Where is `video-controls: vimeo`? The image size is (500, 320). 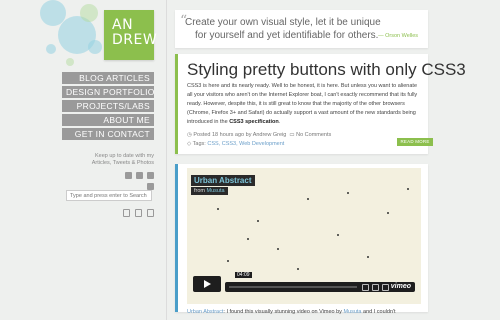 video-controls: vimeo is located at coordinates (320, 287).